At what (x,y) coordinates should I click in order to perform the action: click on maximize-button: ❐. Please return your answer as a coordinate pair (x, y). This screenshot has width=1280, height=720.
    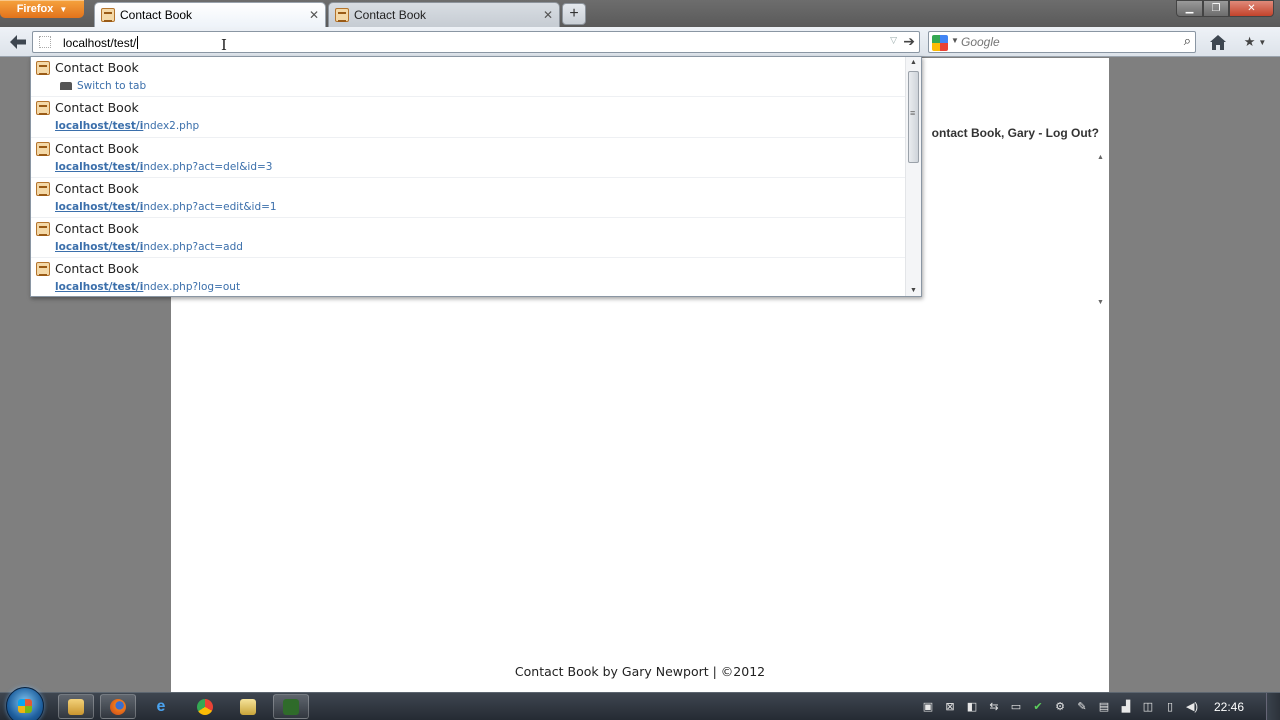
    Looking at the image, I should click on (1216, 8).